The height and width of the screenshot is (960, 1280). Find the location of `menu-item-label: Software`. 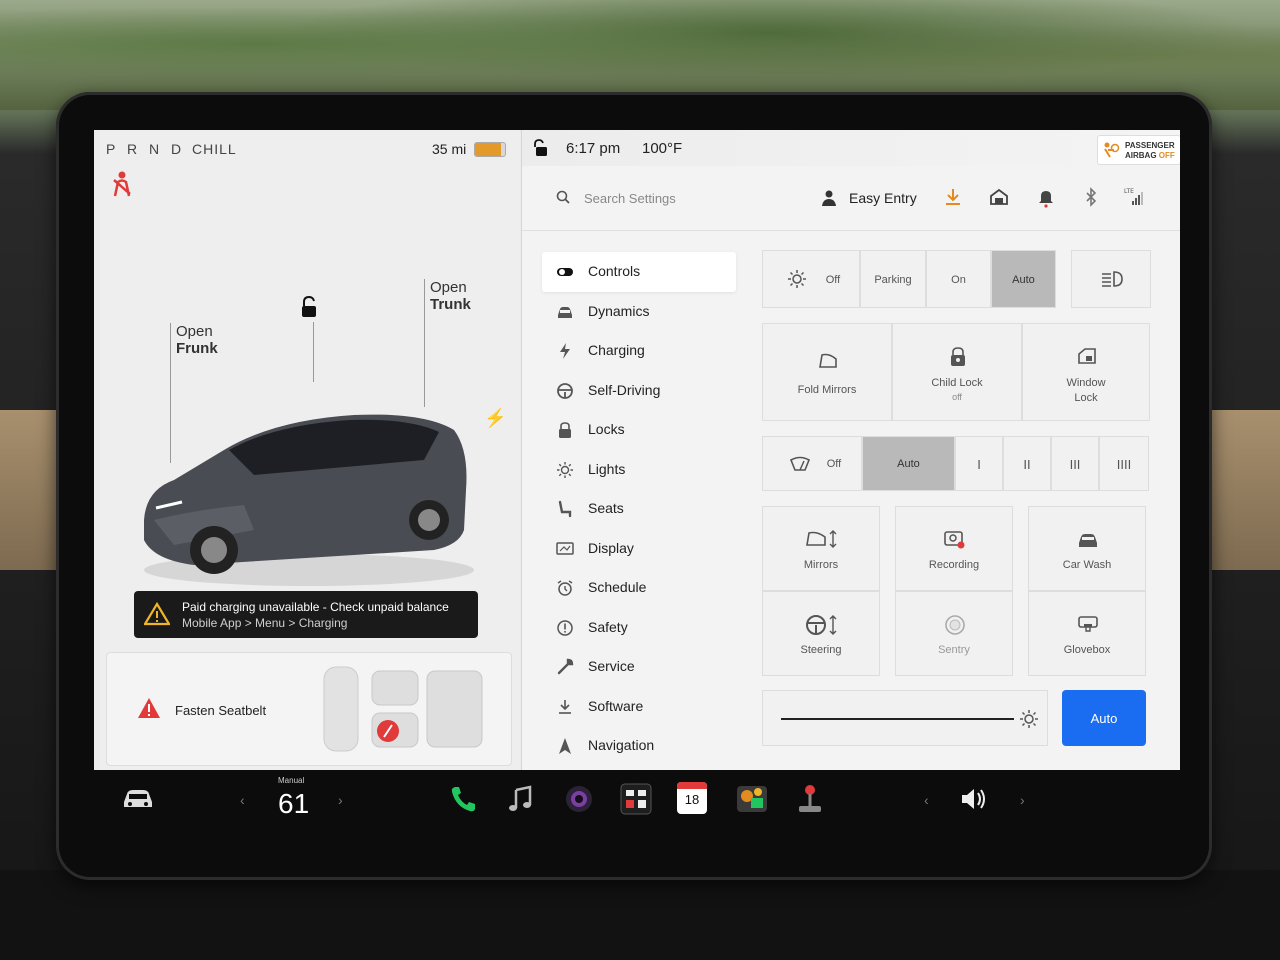

menu-item-label: Software is located at coordinates (616, 705).